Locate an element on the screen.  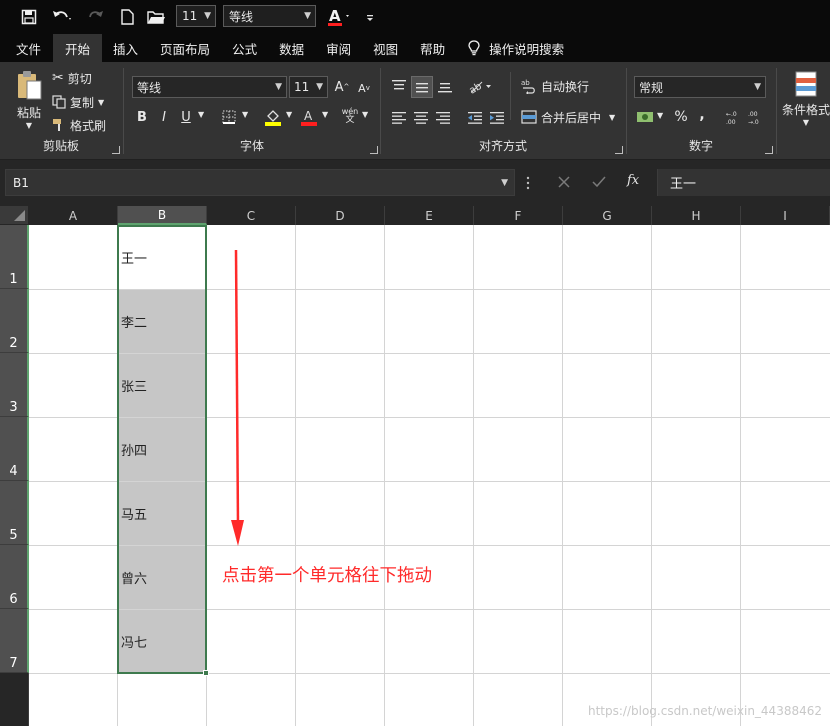
underline-button: U is located at coordinates (186, 117).